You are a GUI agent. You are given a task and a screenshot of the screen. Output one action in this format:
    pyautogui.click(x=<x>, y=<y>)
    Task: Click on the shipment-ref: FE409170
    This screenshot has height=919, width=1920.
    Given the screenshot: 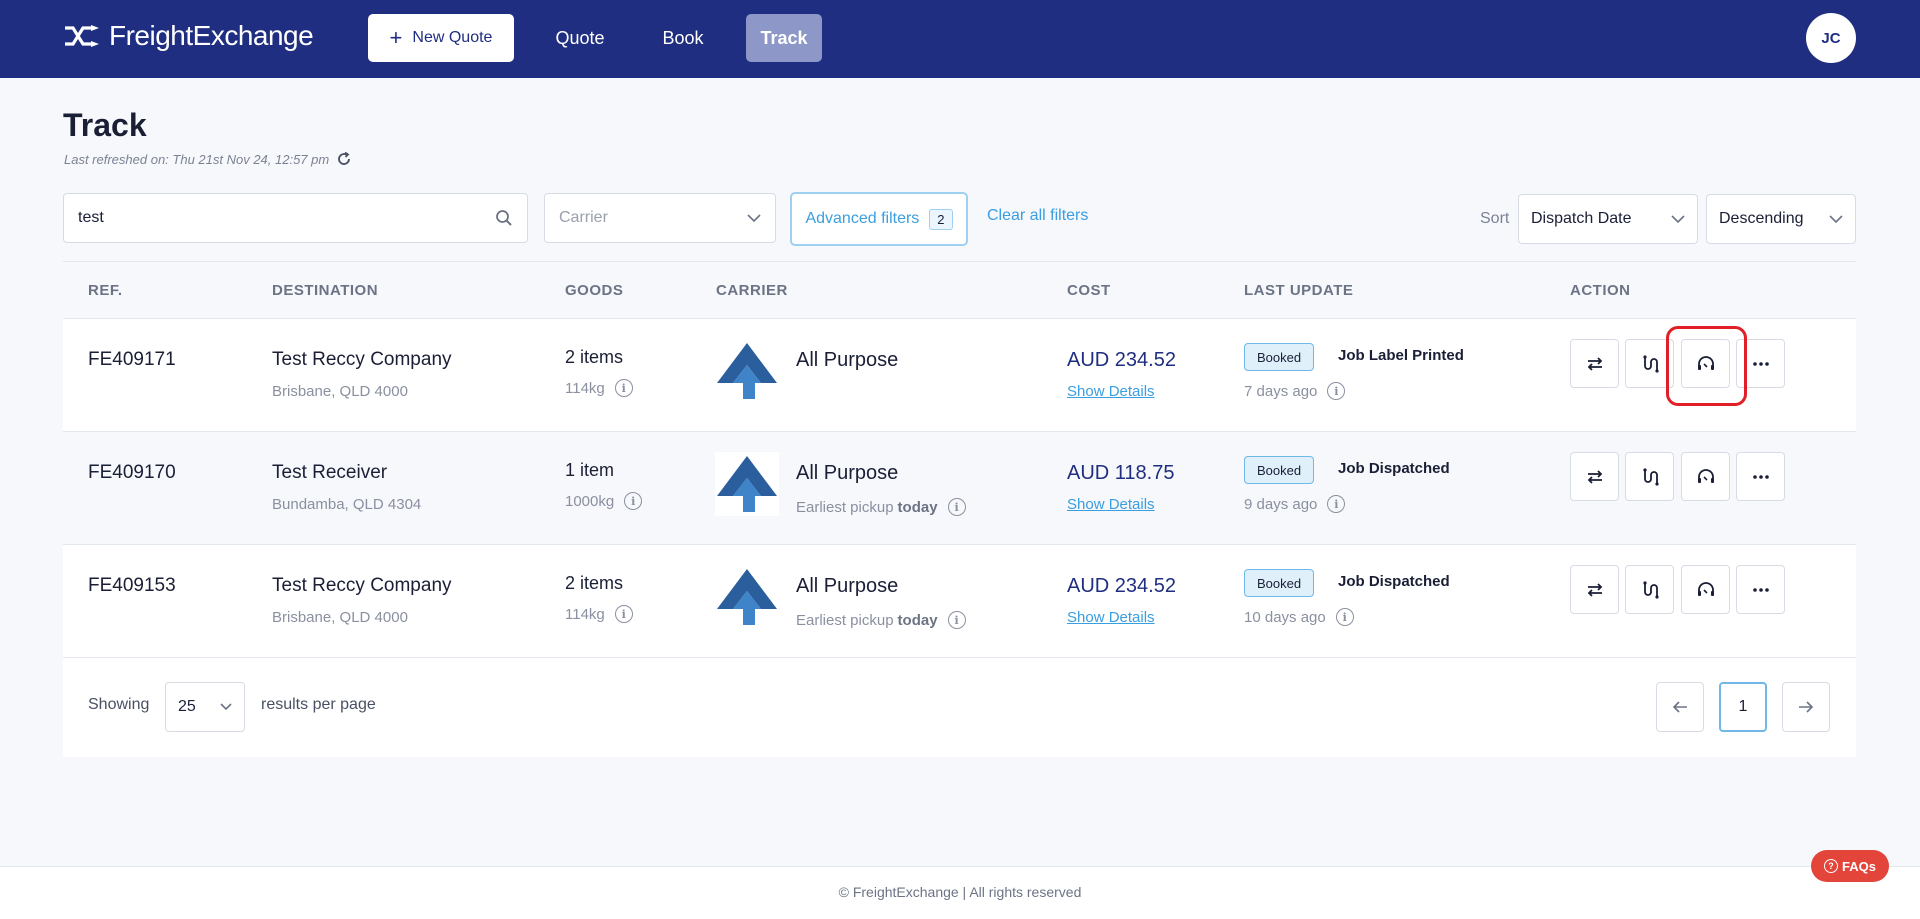 What is the action you would take?
    pyautogui.click(x=132, y=473)
    